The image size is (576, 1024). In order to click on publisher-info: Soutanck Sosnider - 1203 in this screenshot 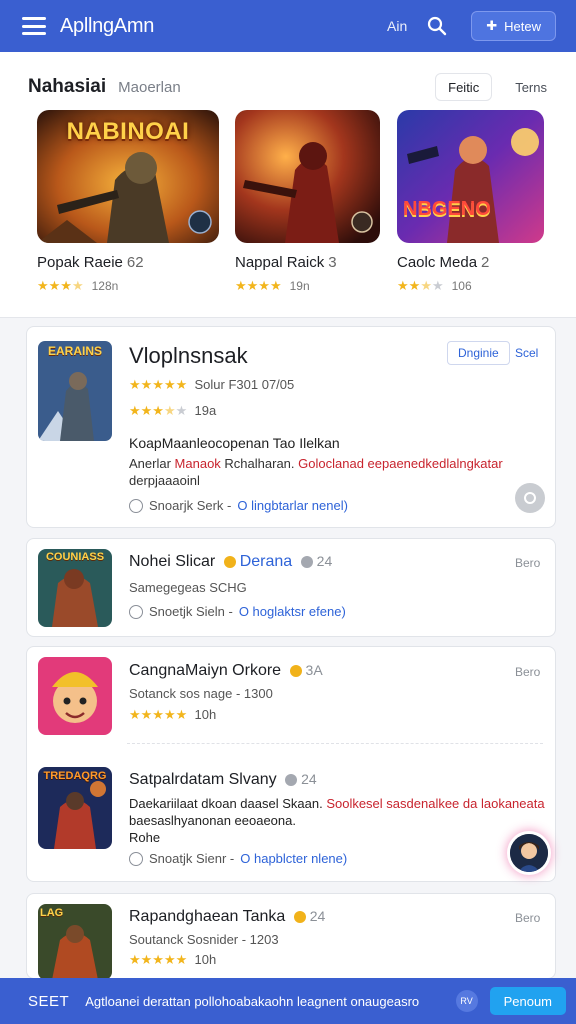, I will do `click(204, 939)`.